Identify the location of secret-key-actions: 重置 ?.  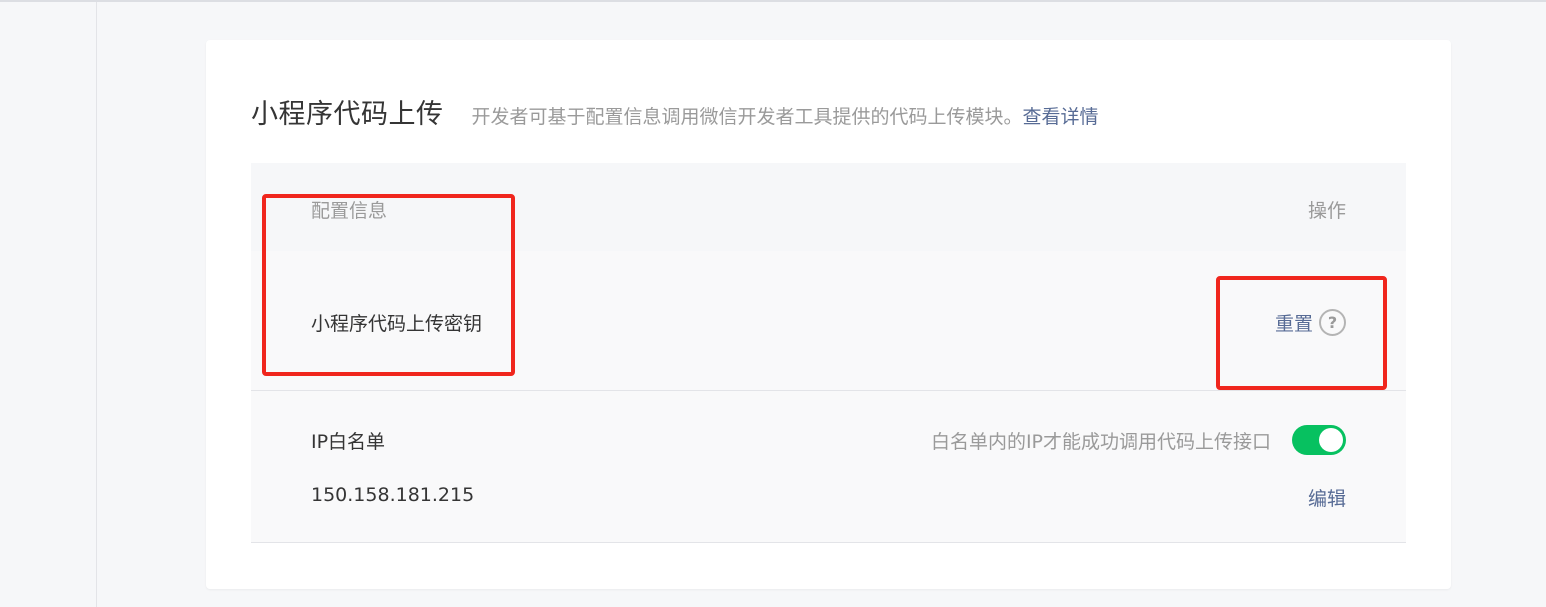
(1310, 322).